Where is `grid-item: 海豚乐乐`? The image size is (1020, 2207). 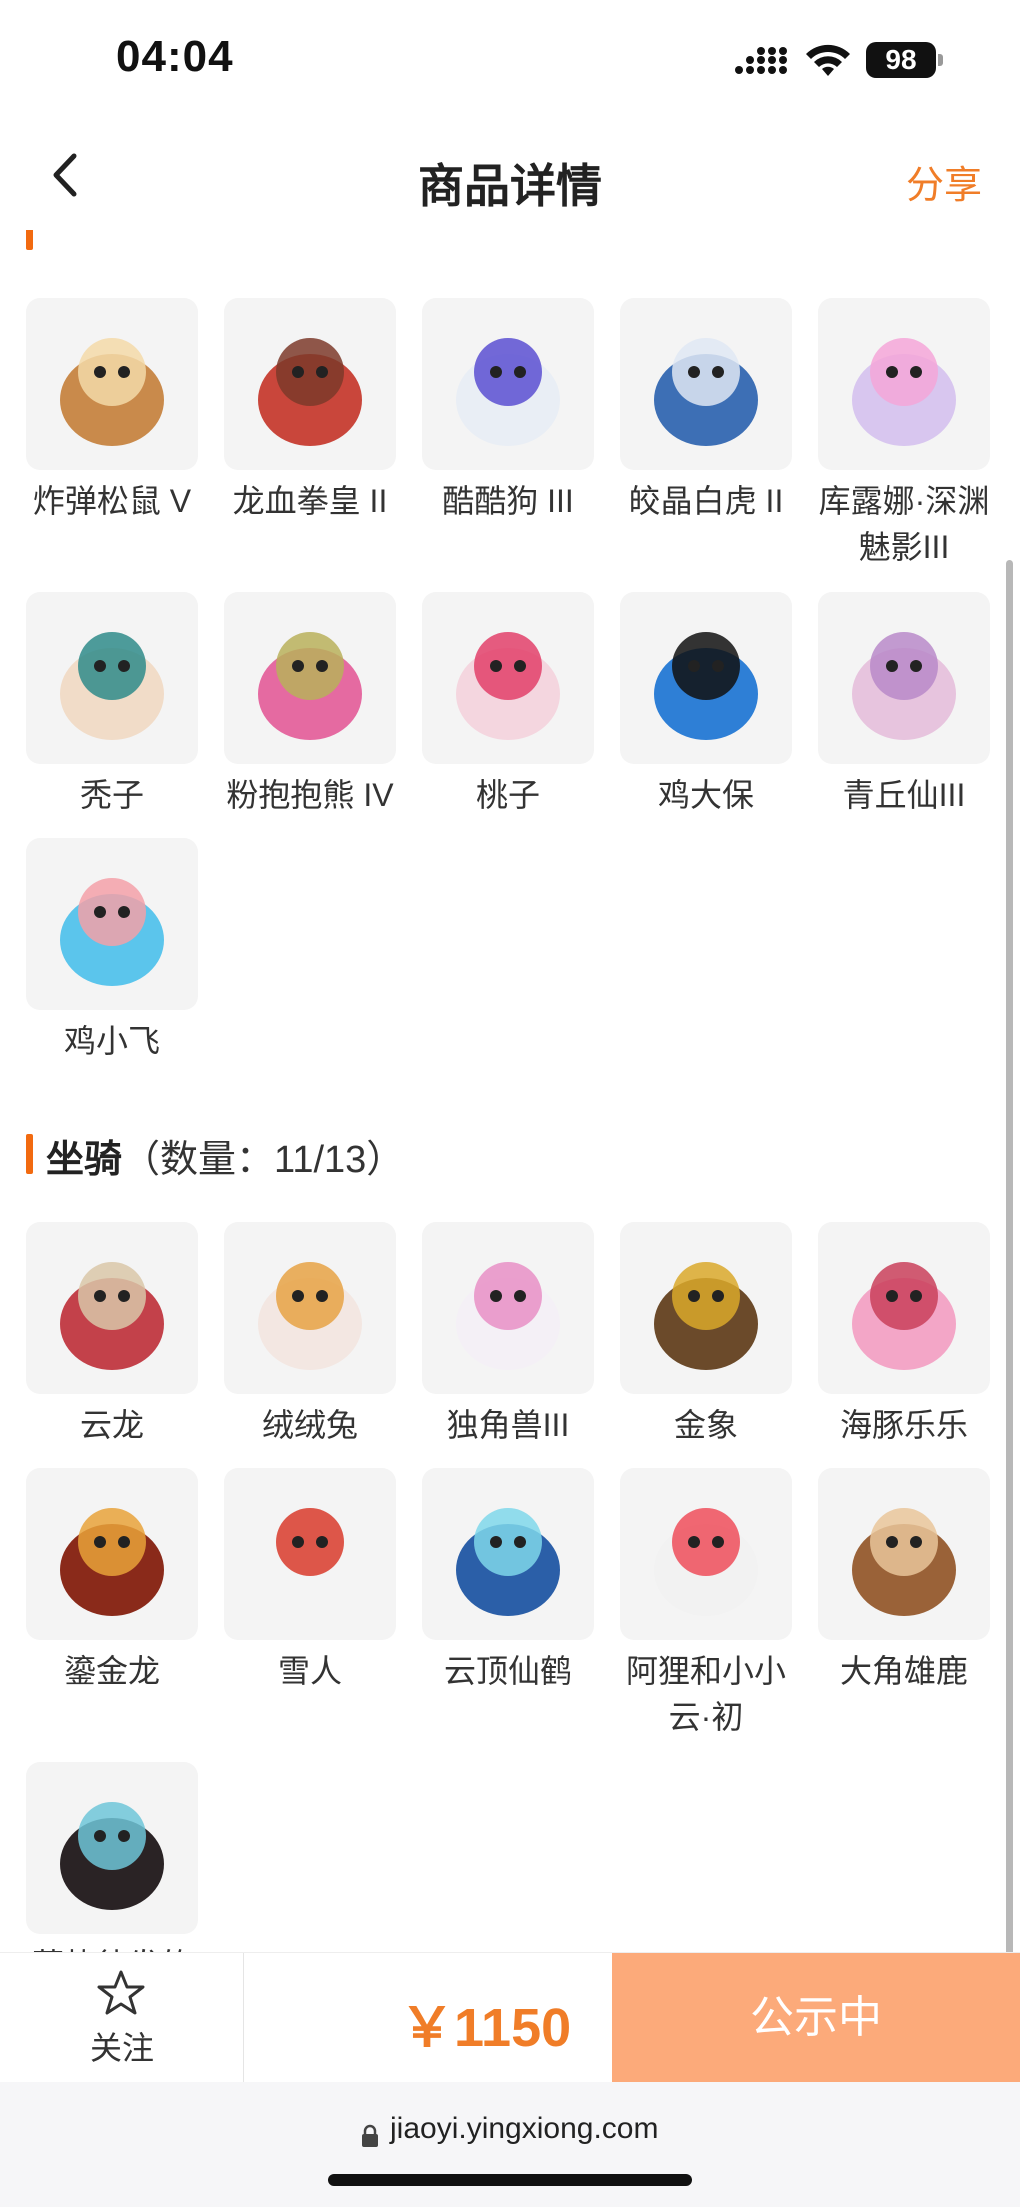
grid-item: 海豚乐乐 is located at coordinates (904, 1335).